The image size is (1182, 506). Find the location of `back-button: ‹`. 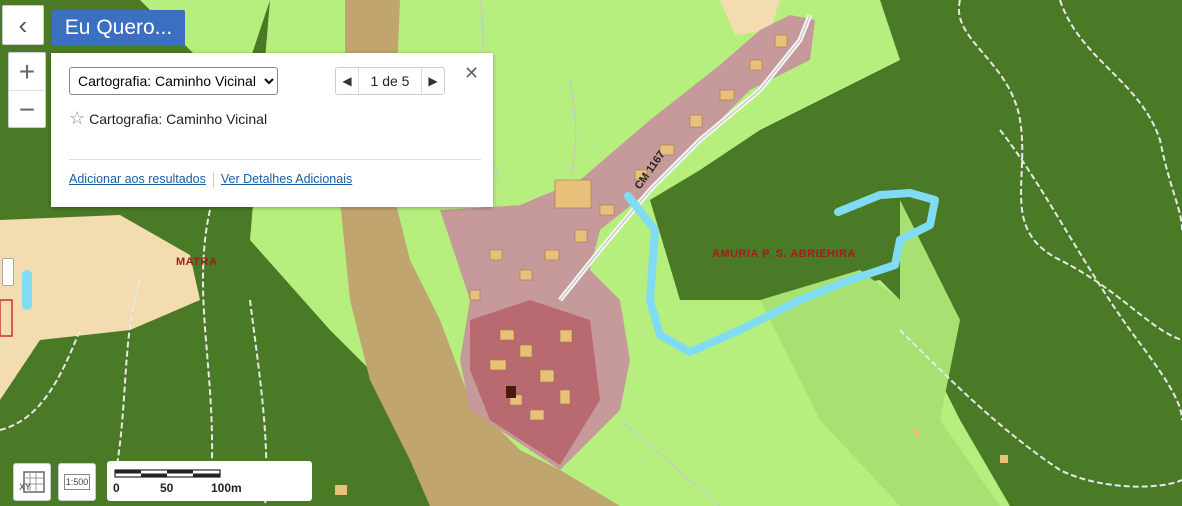

back-button: ‹ is located at coordinates (23, 25).